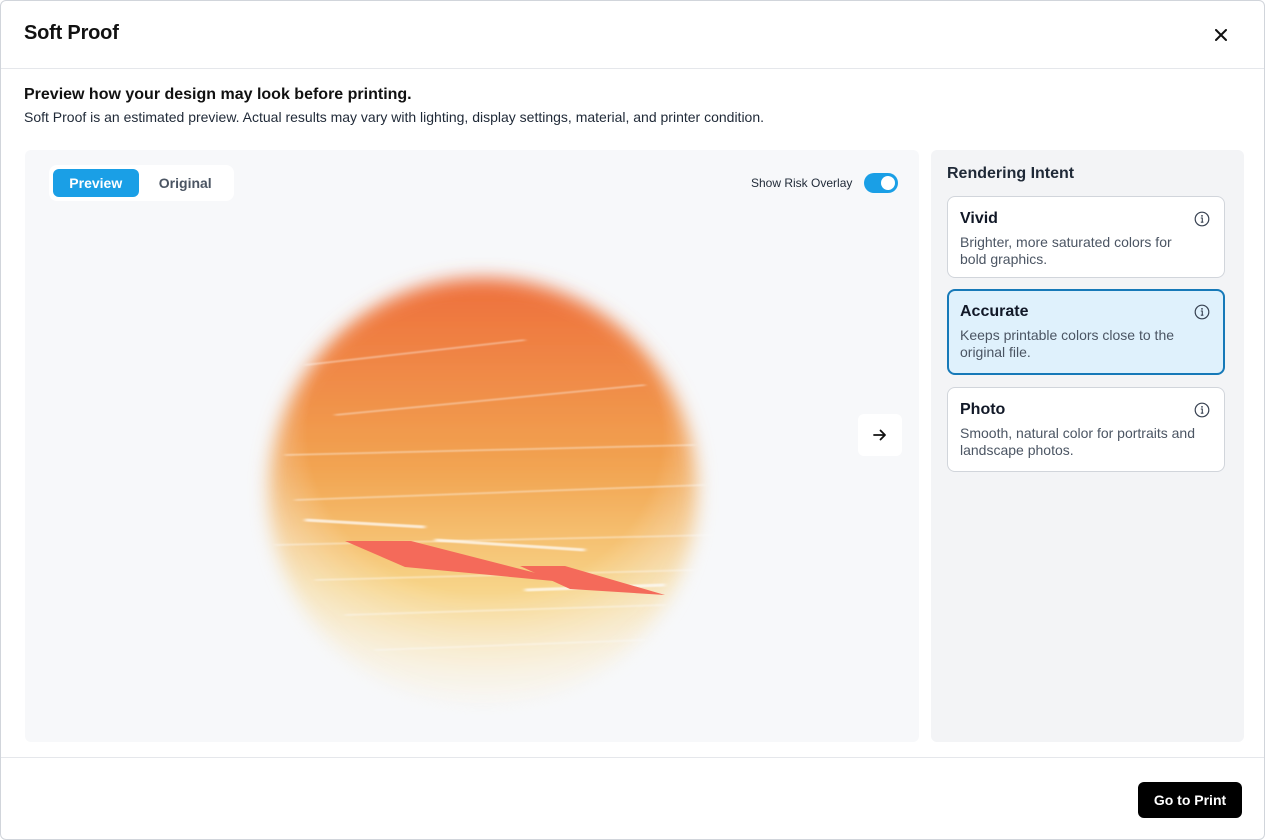 Image resolution: width=1265 pixels, height=840 pixels. I want to click on close-button, so click(1221, 35).